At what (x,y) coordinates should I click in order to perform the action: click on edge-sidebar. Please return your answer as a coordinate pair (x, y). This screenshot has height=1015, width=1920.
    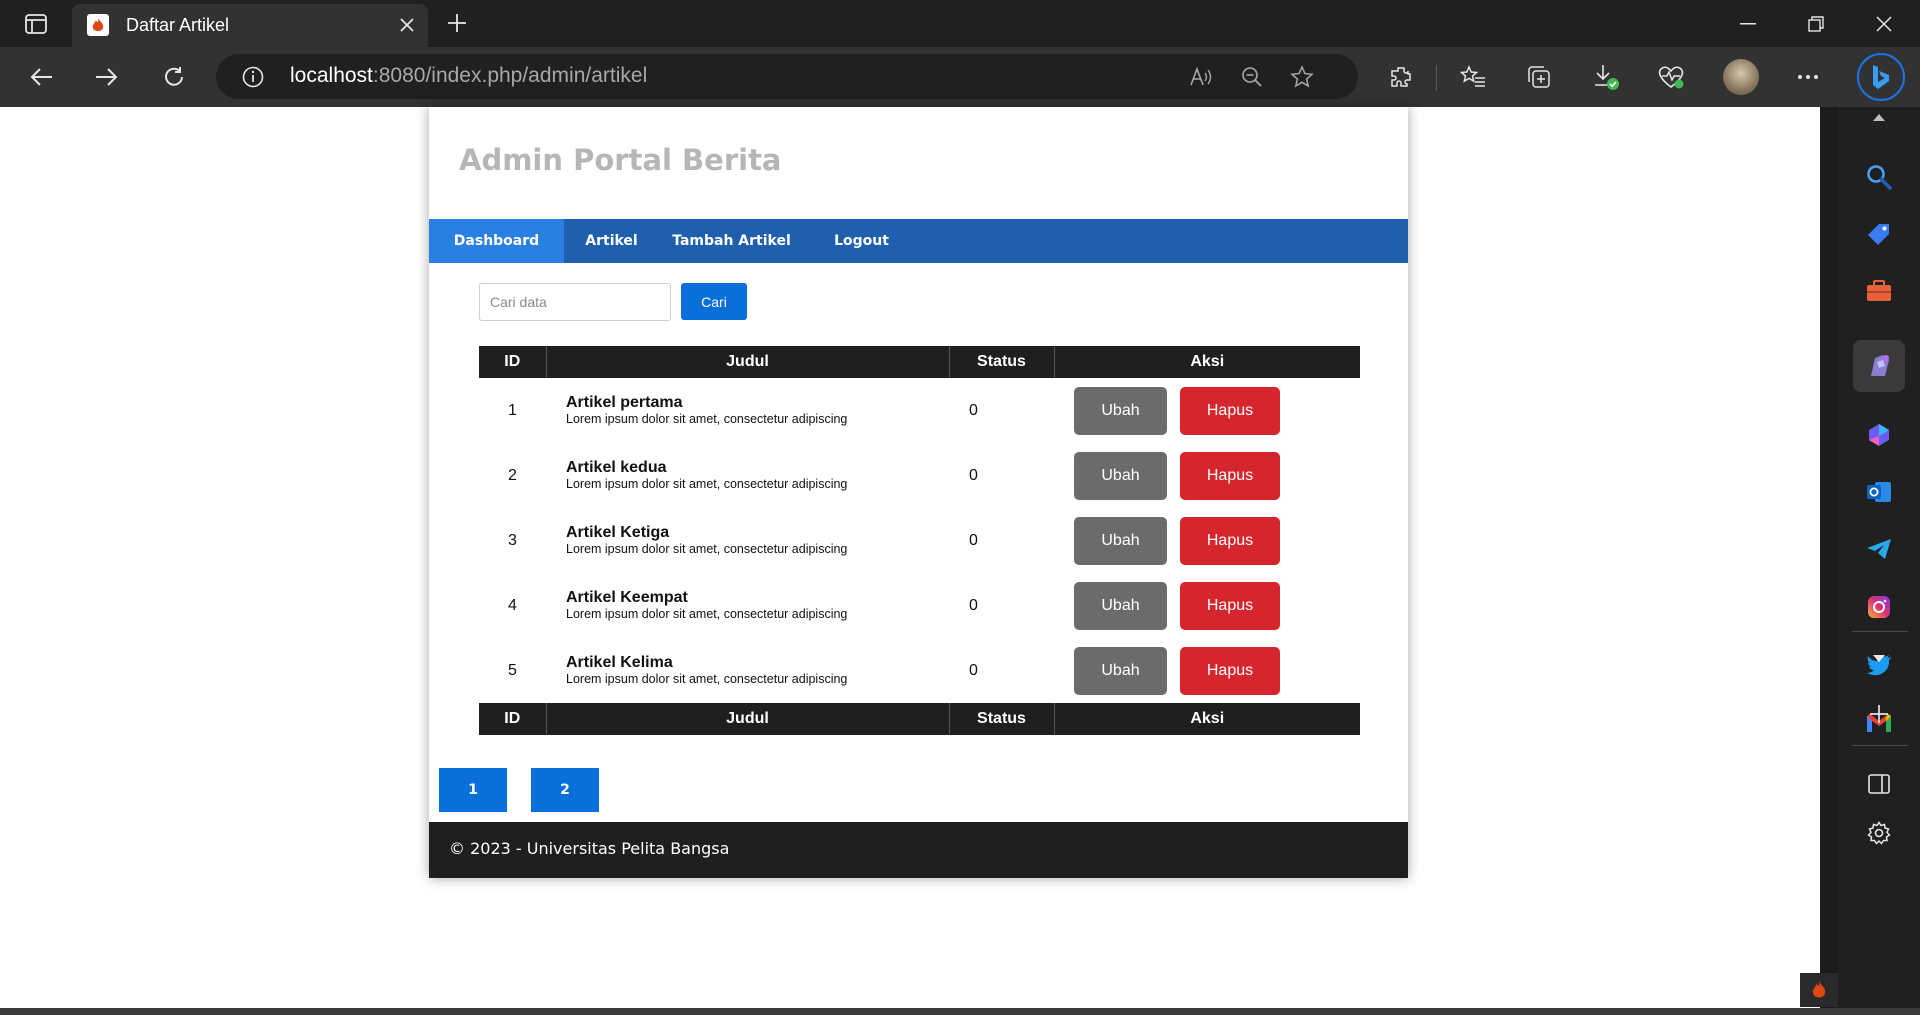
    Looking at the image, I should click on (1879, 561).